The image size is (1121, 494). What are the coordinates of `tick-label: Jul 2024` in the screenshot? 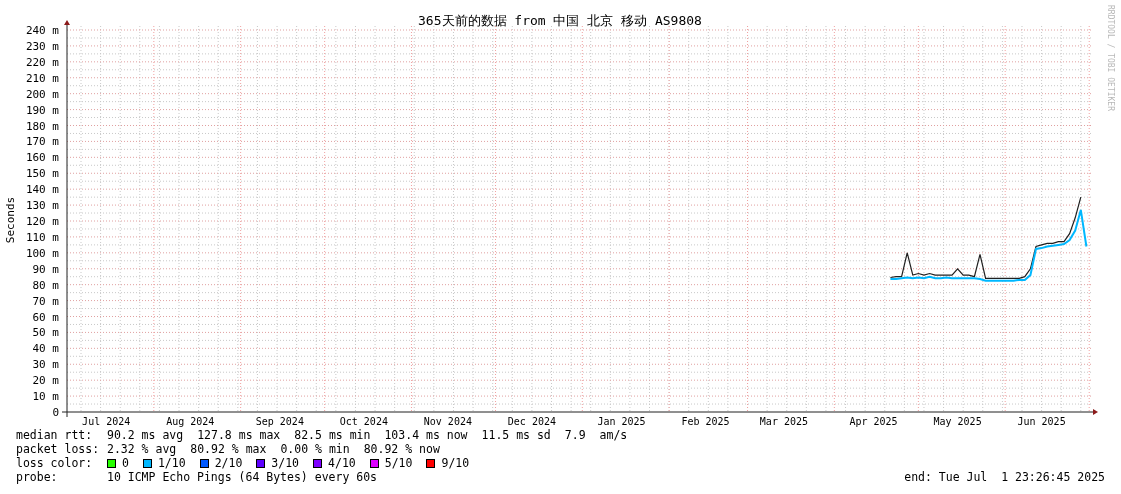 It's located at (106, 421).